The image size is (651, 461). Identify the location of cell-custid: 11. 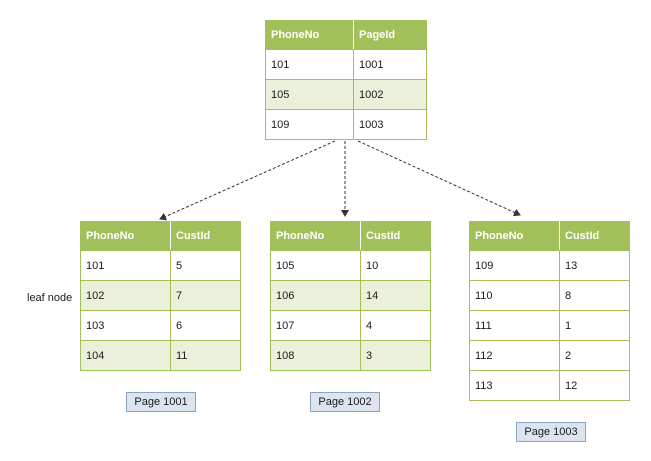
(205, 355).